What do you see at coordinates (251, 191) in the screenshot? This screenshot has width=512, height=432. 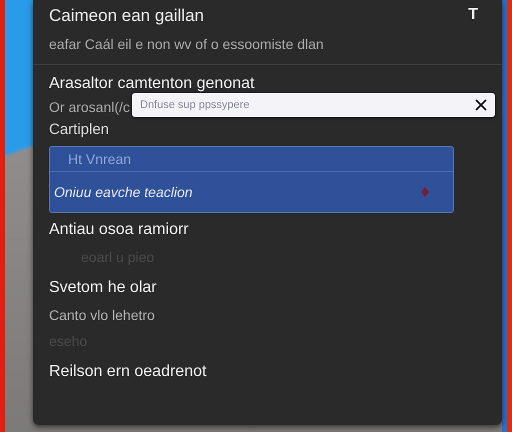 I see `dropdown-option: Oniuu eavche teaclion` at bounding box center [251, 191].